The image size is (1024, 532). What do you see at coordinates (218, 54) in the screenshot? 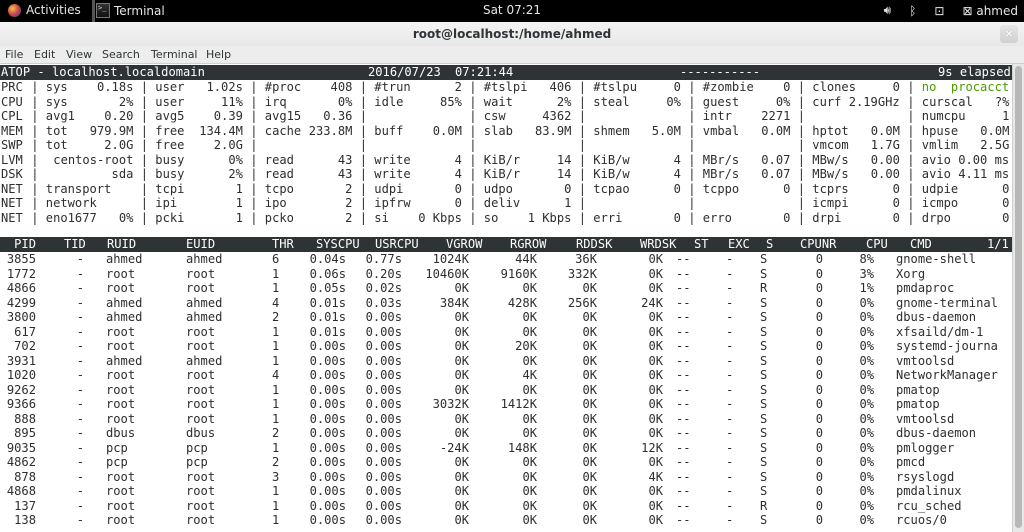
I see `menu-help: Help` at bounding box center [218, 54].